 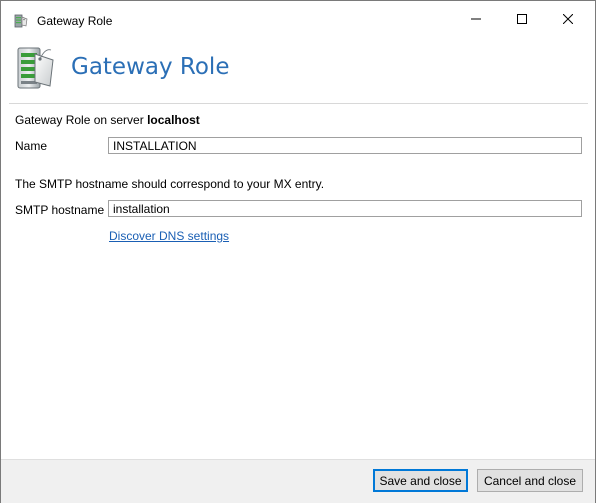 I want to click on maximize-button, so click(x=522, y=20).